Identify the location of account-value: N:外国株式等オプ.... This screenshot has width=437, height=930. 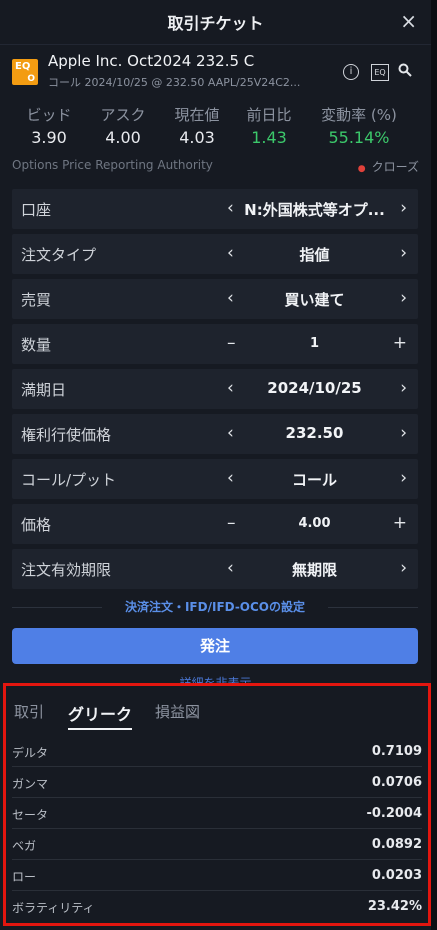
(314, 209).